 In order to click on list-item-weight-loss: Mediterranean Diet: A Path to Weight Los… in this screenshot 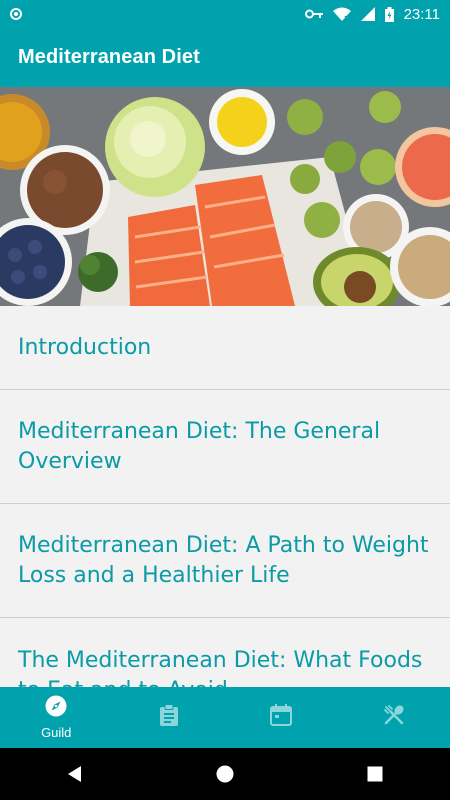, I will do `click(225, 561)`.